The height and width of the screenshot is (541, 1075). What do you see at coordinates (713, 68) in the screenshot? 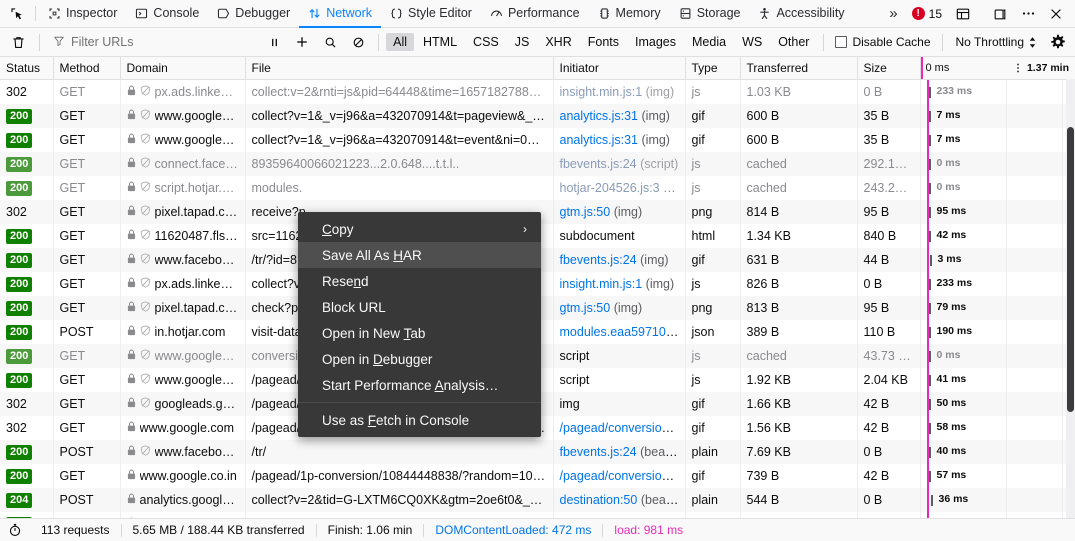
I see `column-header-type: Type` at bounding box center [713, 68].